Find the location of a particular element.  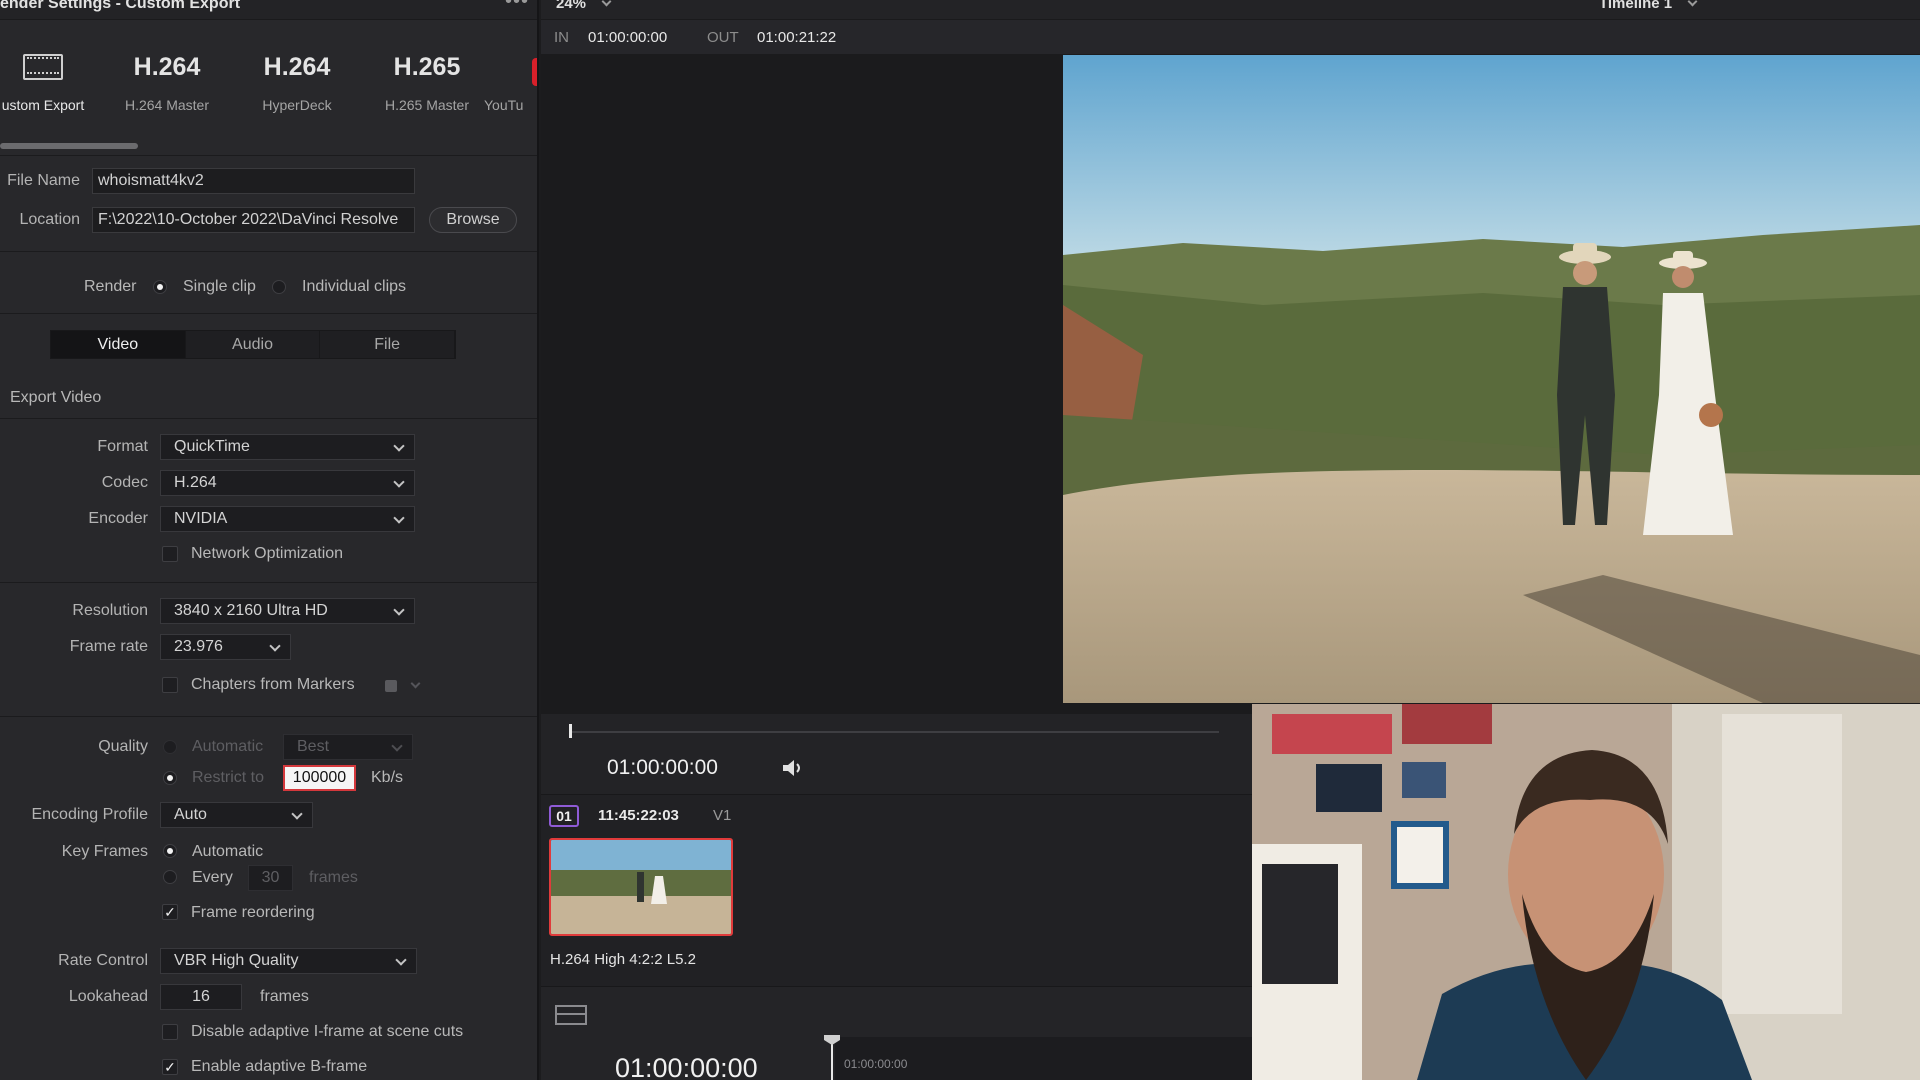

more-options-icon: ••• is located at coordinates (517, 6).